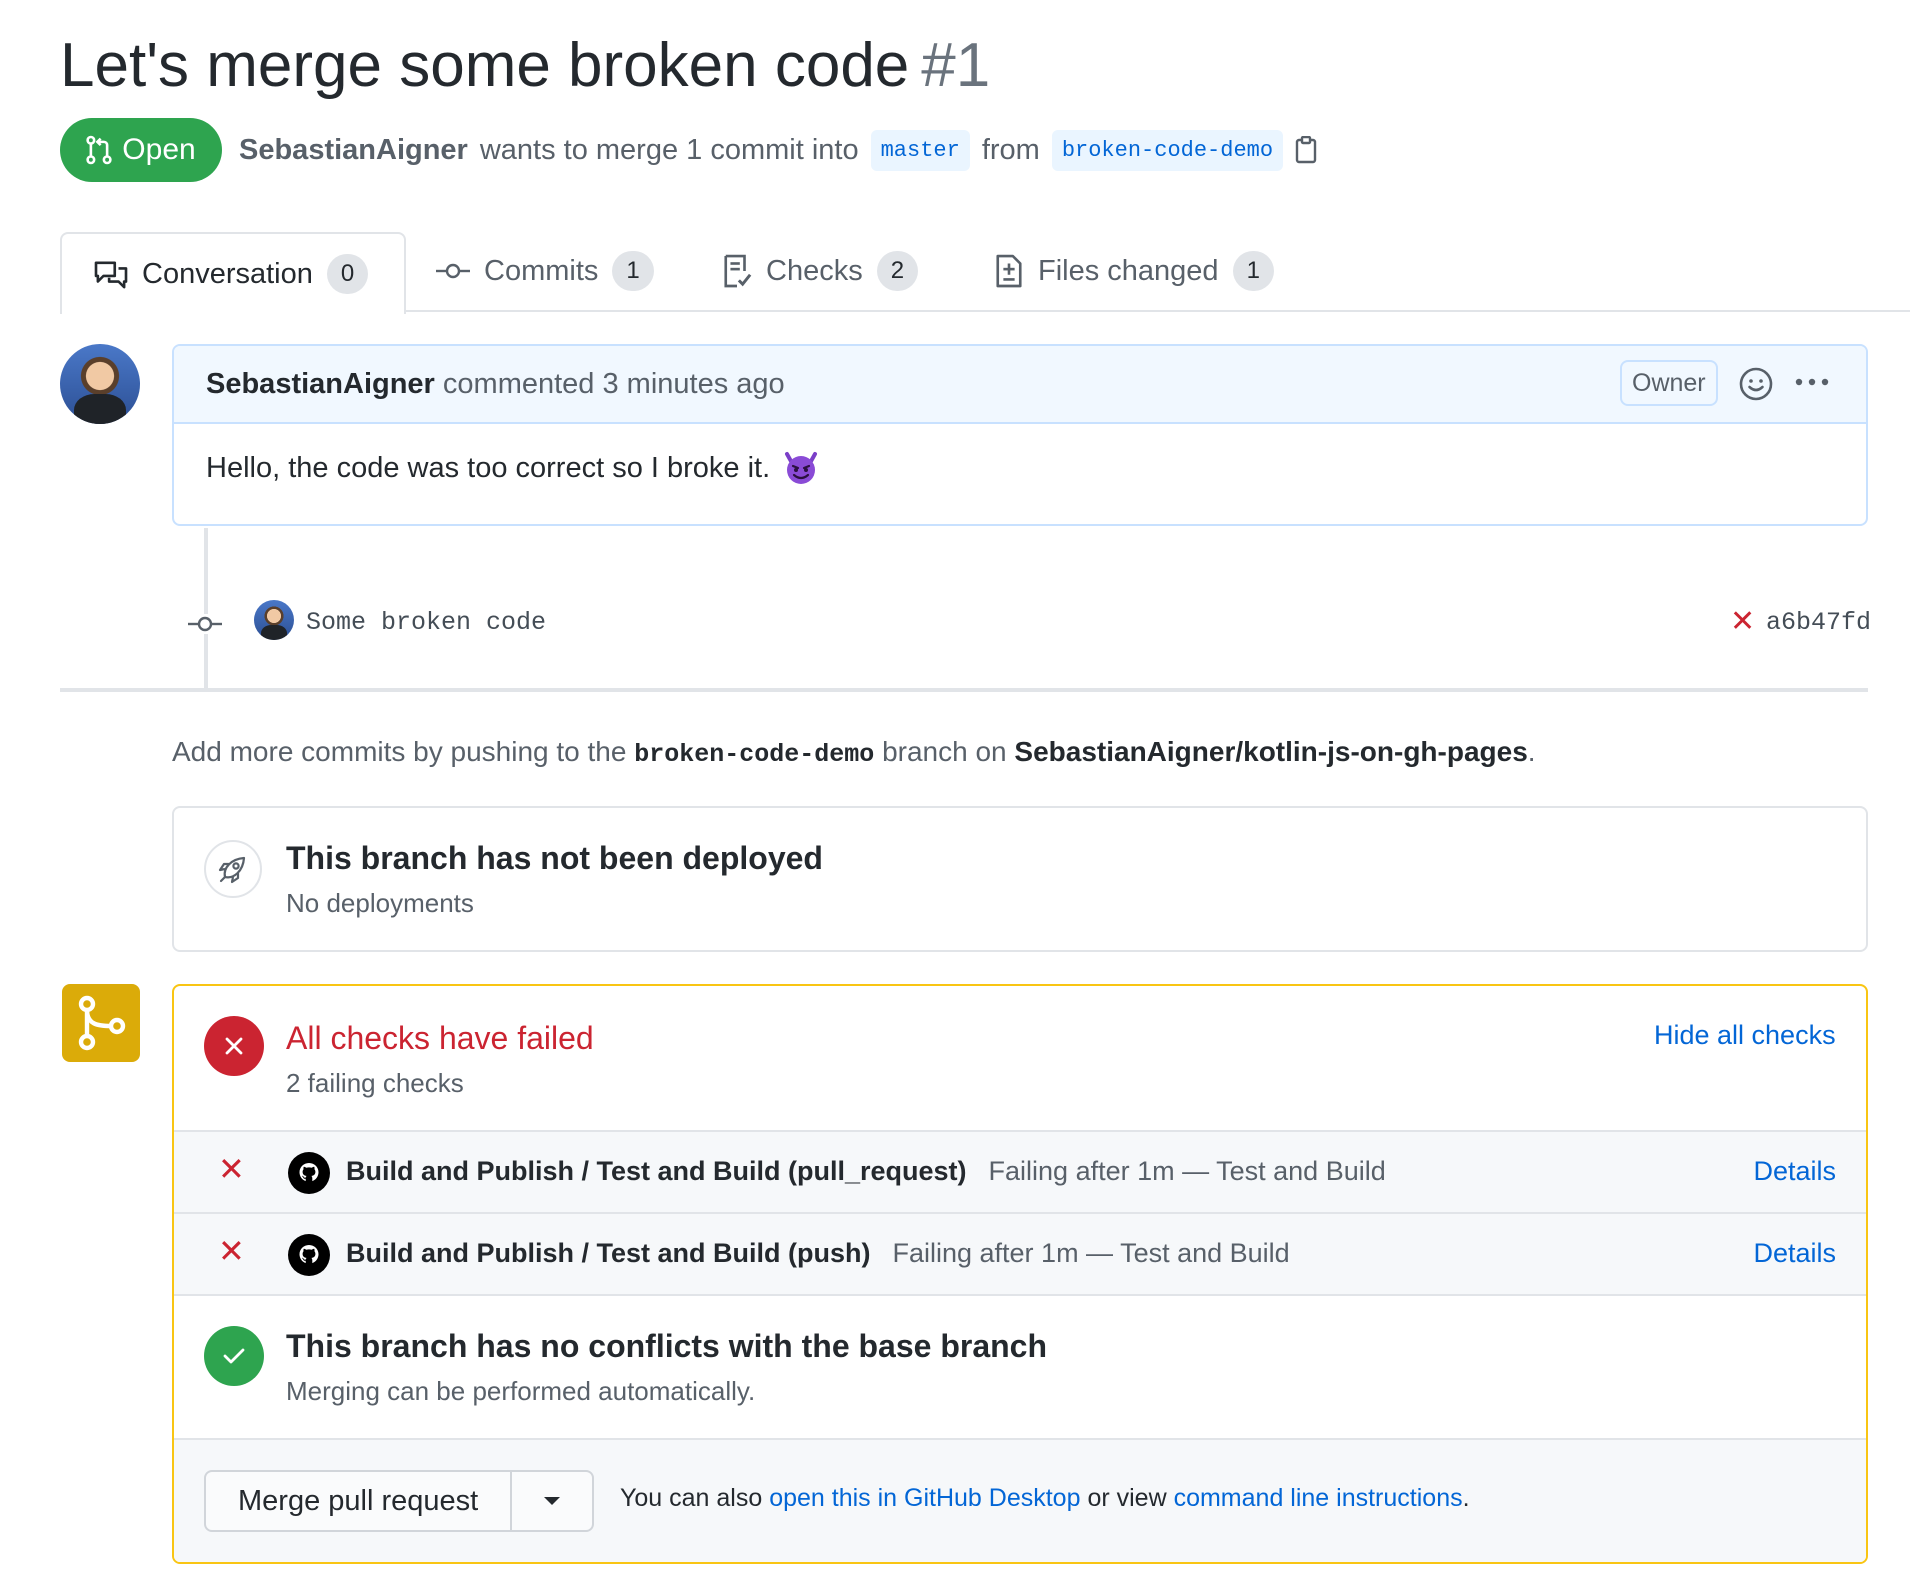  Describe the element at coordinates (738, 271) in the screenshot. I see `checklist-icon` at that location.